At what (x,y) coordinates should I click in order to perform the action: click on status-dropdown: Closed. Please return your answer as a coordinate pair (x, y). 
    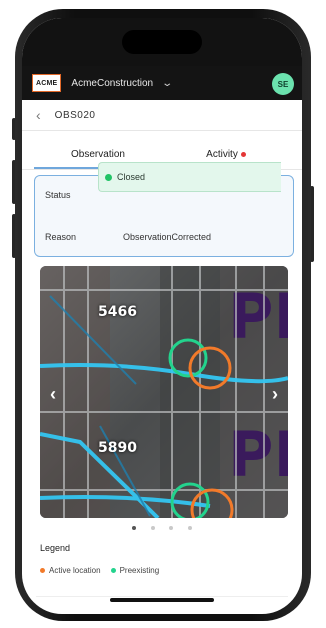
    Looking at the image, I should click on (189, 177).